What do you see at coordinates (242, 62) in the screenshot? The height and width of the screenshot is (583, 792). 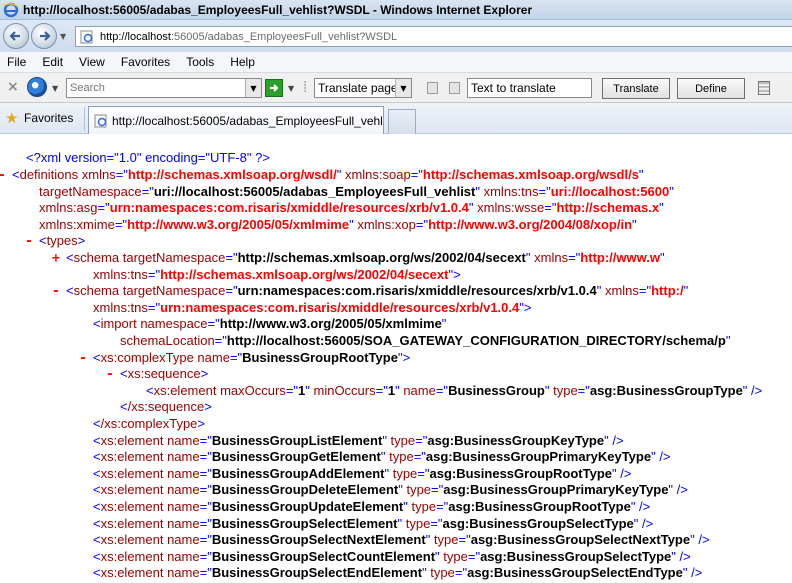 I see `menu-help: Help` at bounding box center [242, 62].